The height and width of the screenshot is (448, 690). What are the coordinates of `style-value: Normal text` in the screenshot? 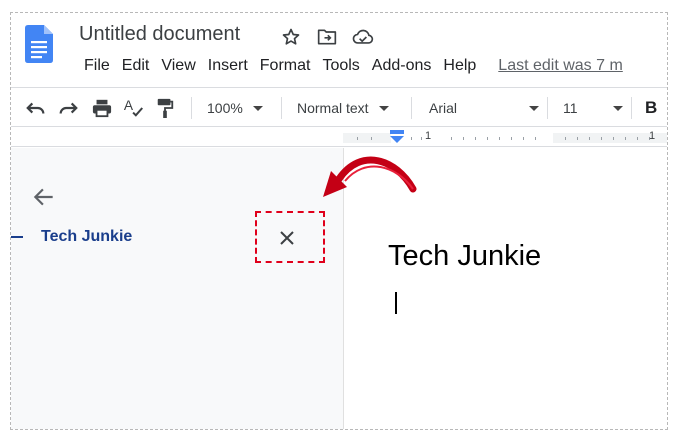 It's located at (333, 108).